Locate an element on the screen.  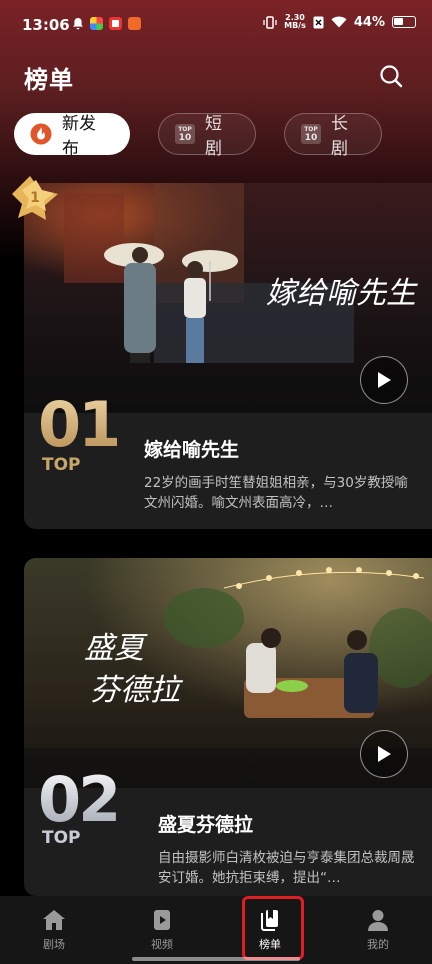
tab-label: 短剧 is located at coordinates (213, 136).